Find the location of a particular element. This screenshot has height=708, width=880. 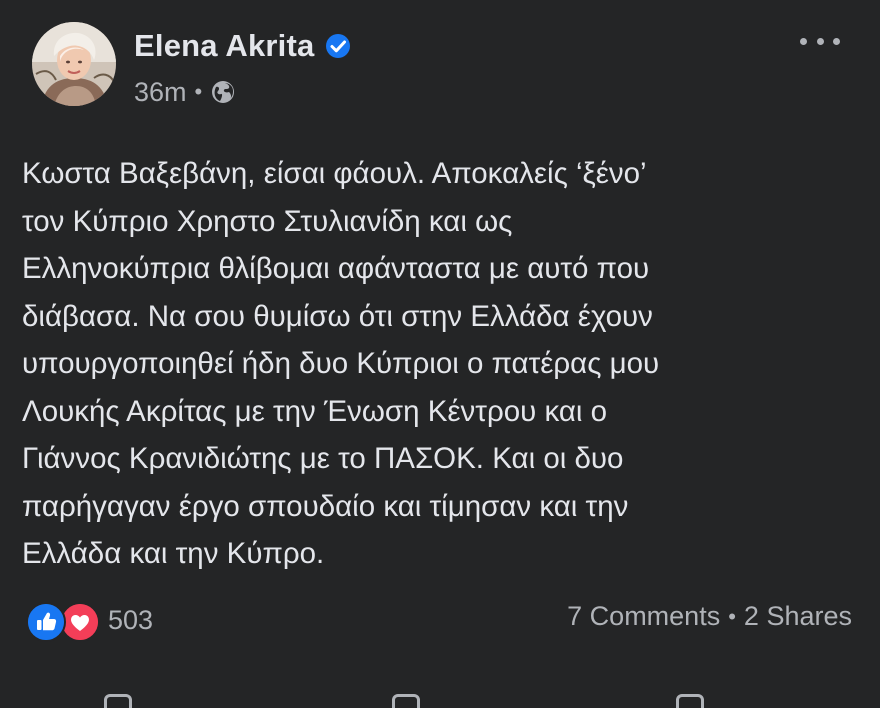

love-reaction-icon is located at coordinates (80, 622).